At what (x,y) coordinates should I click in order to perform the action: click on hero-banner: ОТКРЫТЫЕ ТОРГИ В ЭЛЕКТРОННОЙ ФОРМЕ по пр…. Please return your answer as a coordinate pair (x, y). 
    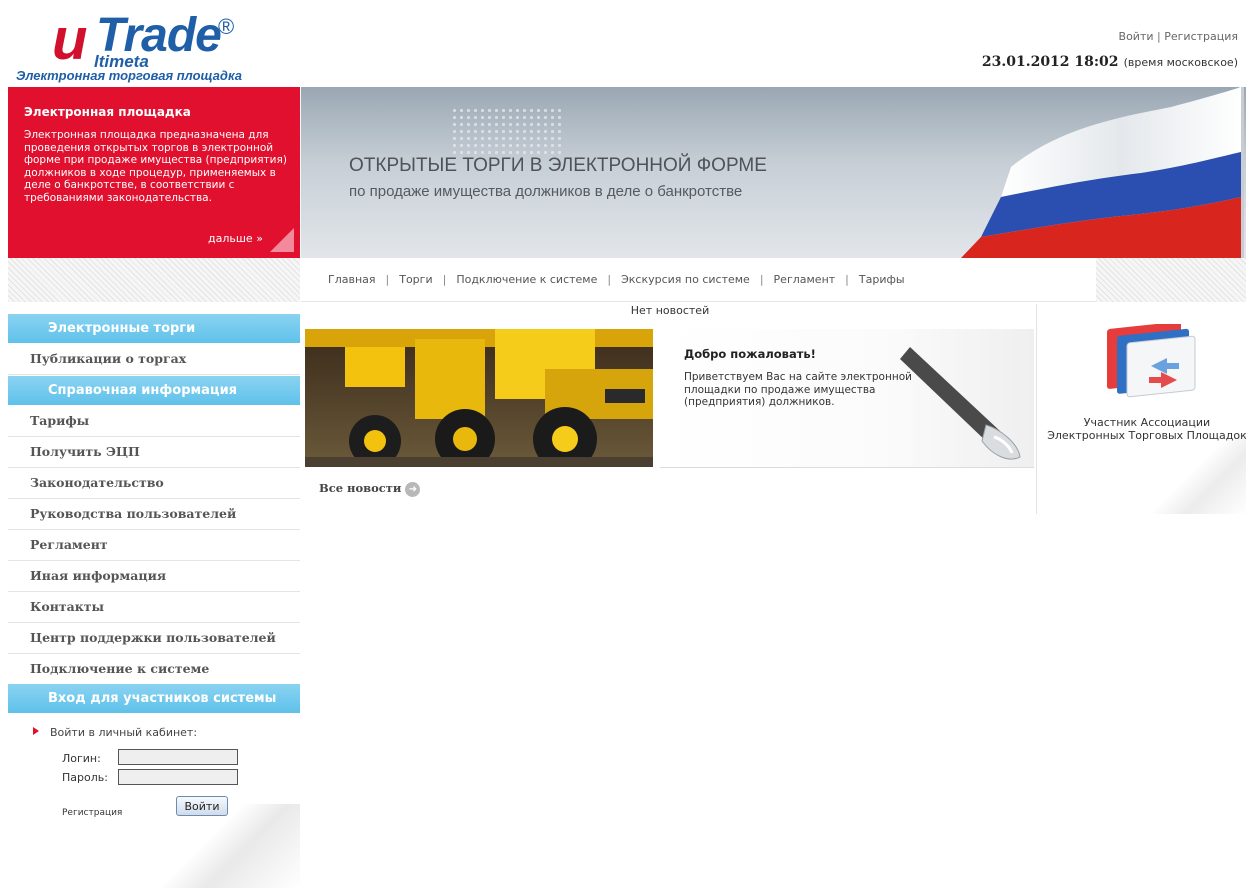
    Looking at the image, I should click on (773, 172).